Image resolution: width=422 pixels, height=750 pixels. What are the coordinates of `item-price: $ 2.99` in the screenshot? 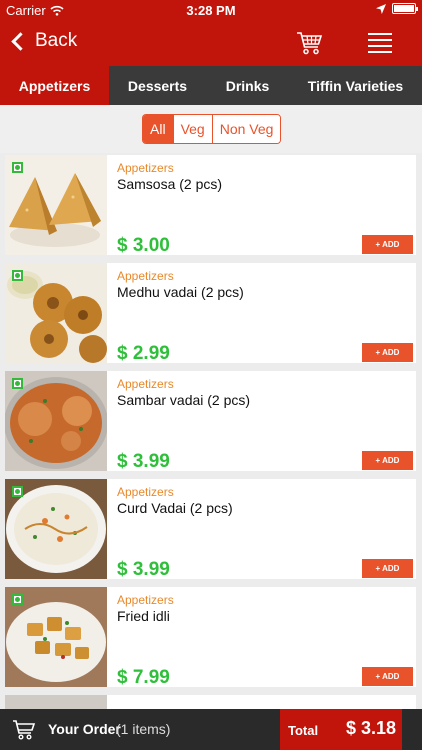 It's located at (143, 353).